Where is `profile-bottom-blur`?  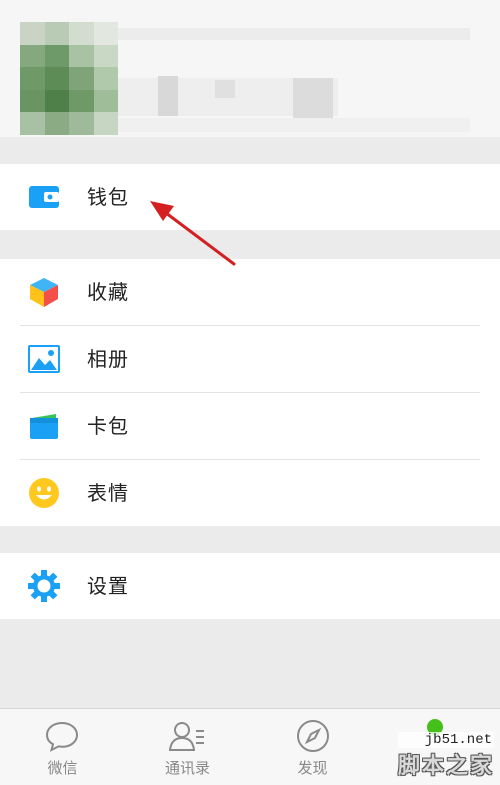 profile-bottom-blur is located at coordinates (294, 125).